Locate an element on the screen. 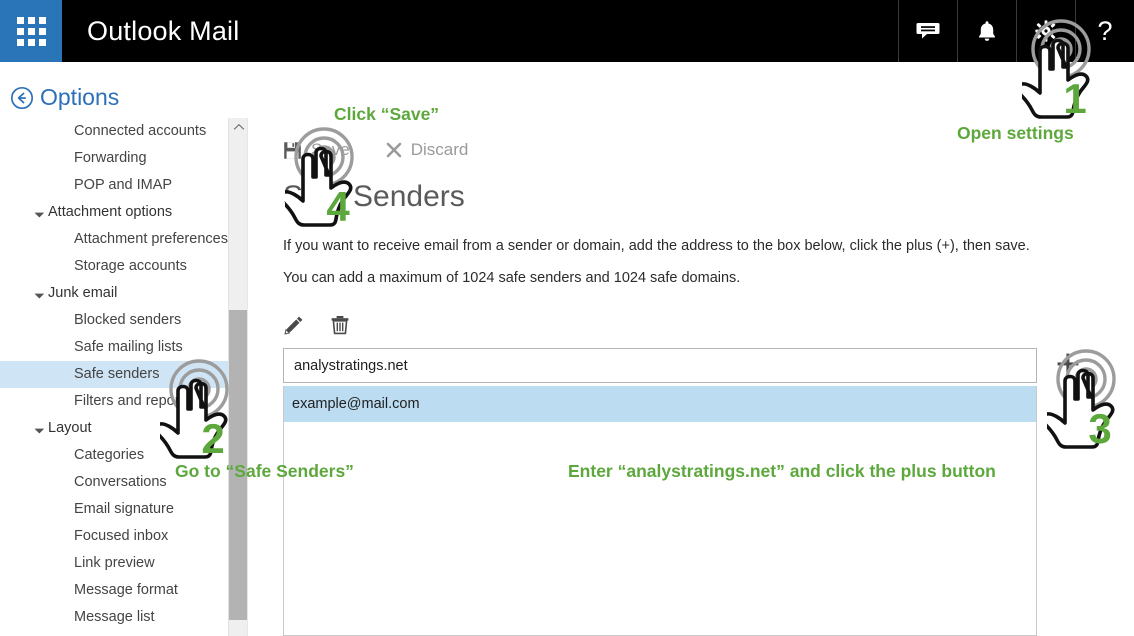  sidebar-item-message-list: Message list is located at coordinates (114, 617).